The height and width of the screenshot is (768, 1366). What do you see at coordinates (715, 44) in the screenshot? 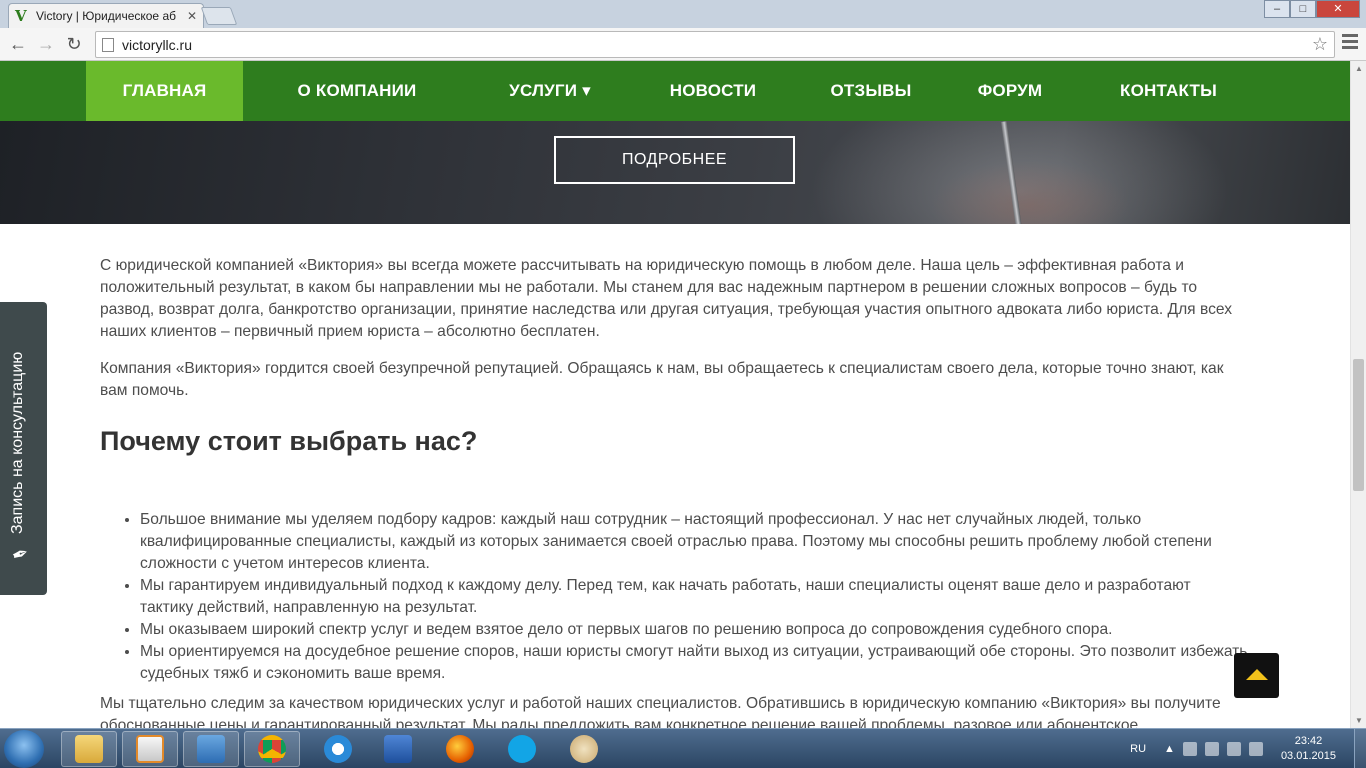
I see `address-bar: victoryllc.ru ☆` at bounding box center [715, 44].